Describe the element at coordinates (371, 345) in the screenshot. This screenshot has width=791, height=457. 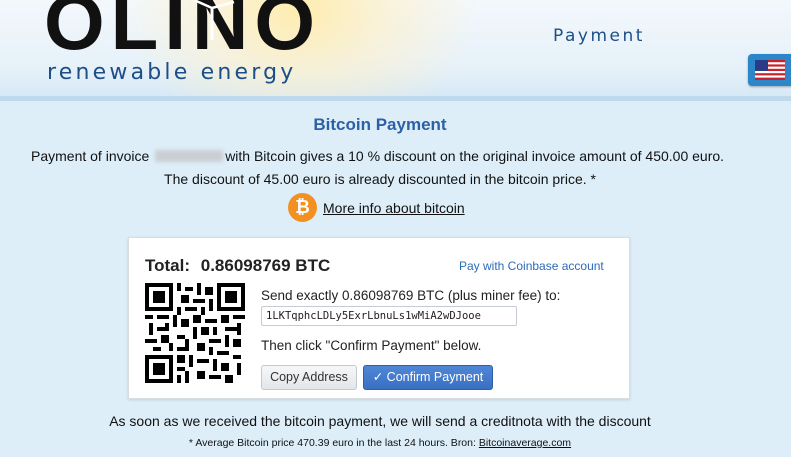
I see `confirm-instruction: Then click "Confirm Payment" below.` at that location.